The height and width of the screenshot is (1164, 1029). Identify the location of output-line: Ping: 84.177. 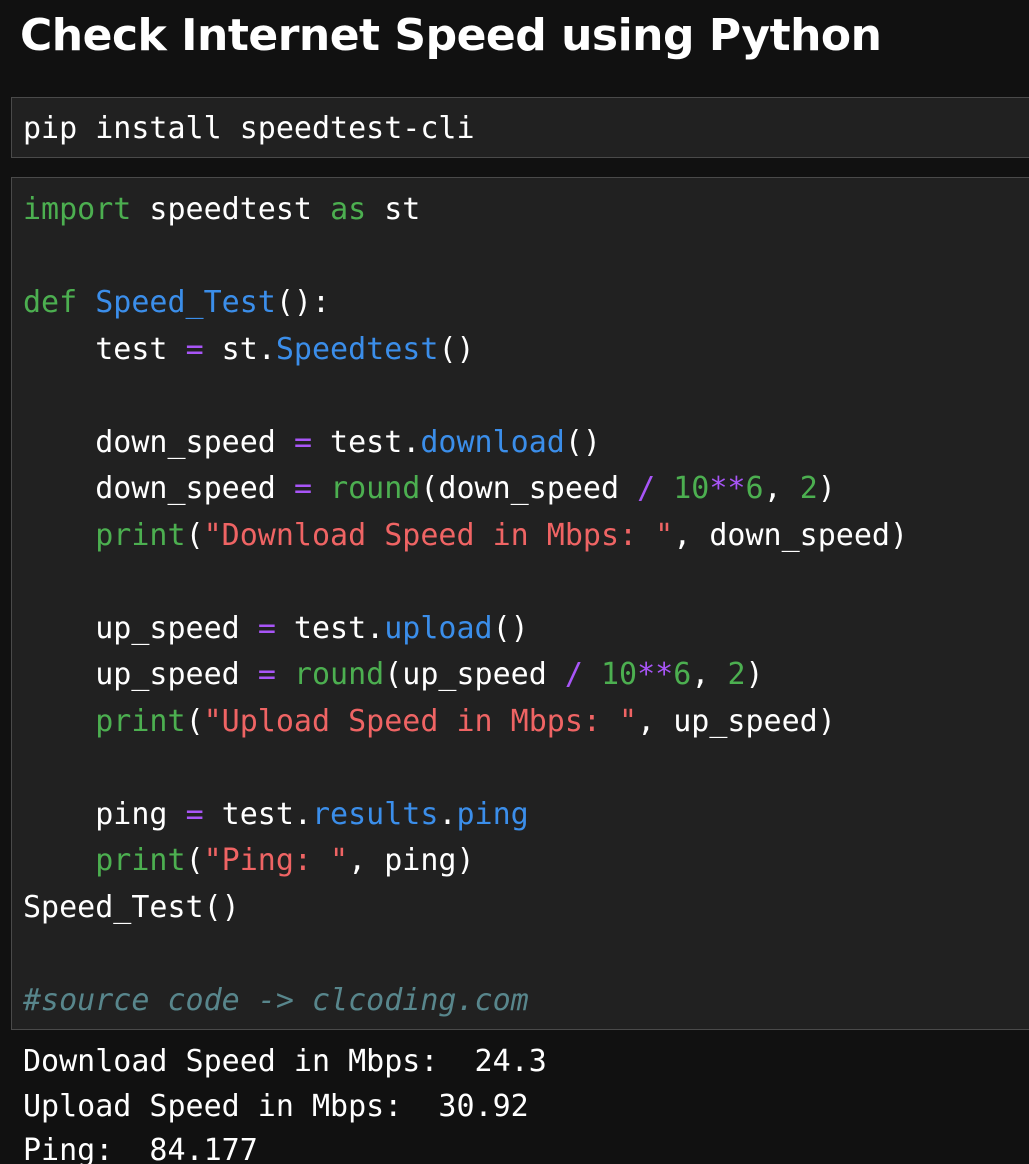
(140, 1148).